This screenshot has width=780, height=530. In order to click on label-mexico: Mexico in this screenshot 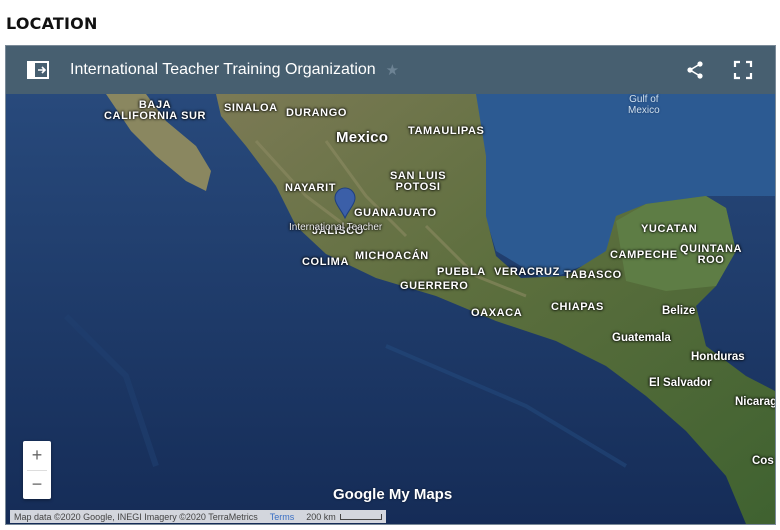, I will do `click(362, 137)`.